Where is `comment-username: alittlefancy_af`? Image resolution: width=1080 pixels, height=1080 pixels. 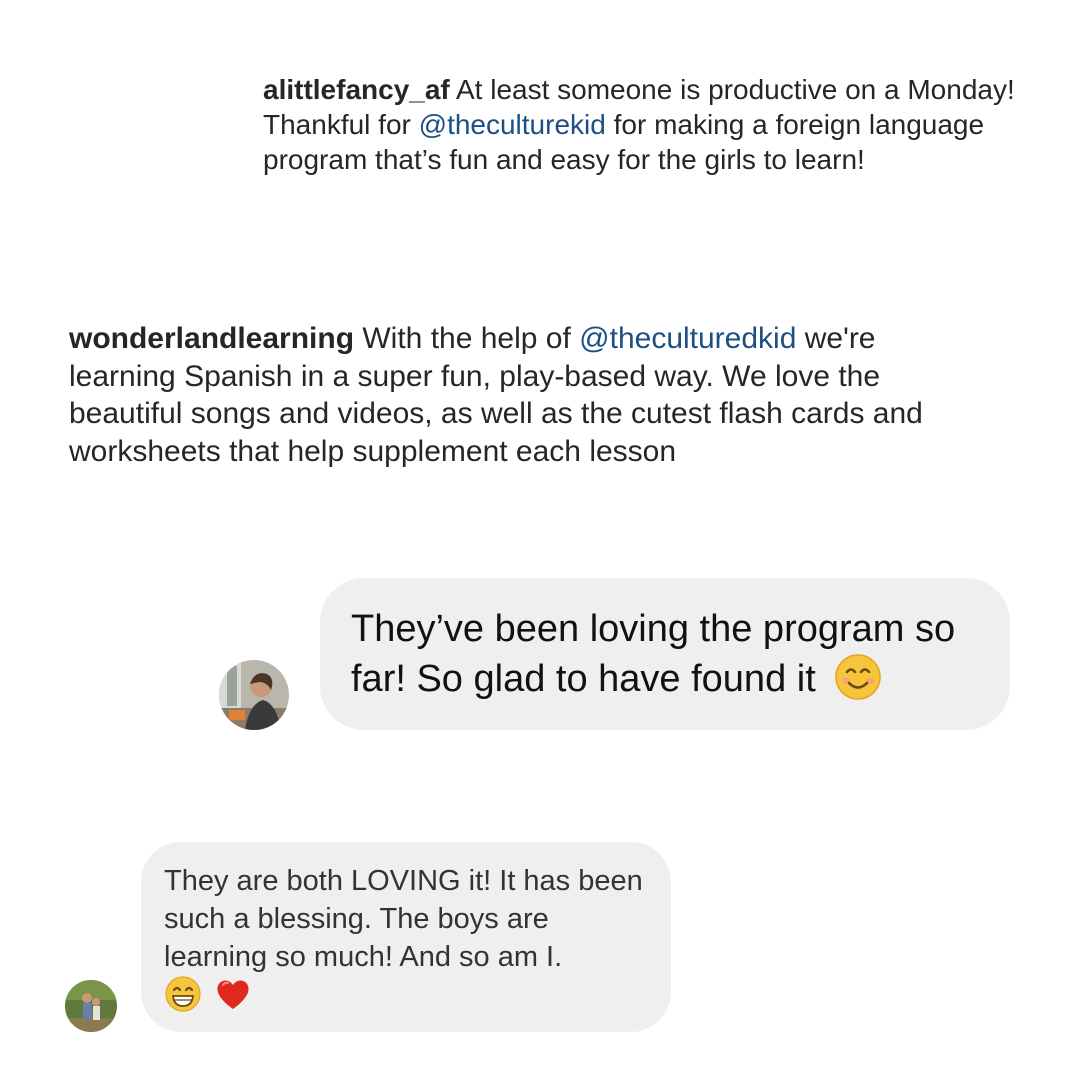 comment-username: alittlefancy_af is located at coordinates (356, 89).